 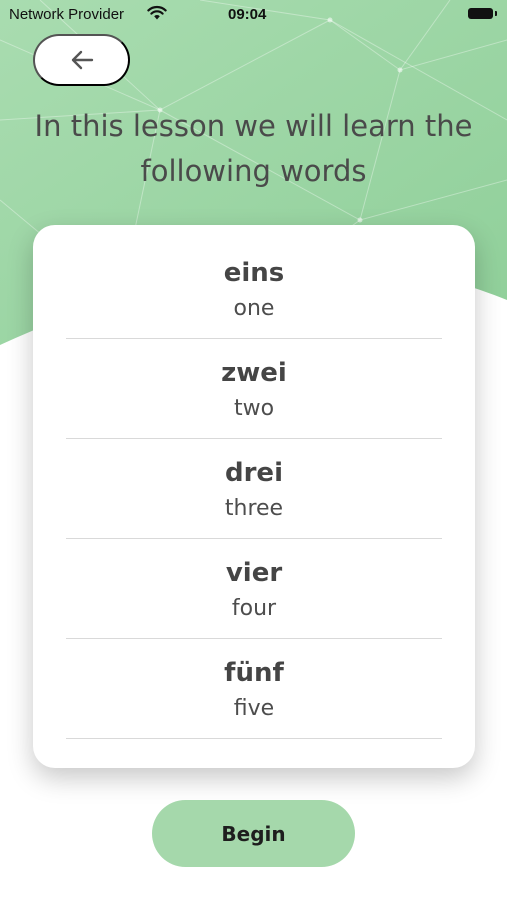 I want to click on word-item: drei three, so click(x=254, y=489).